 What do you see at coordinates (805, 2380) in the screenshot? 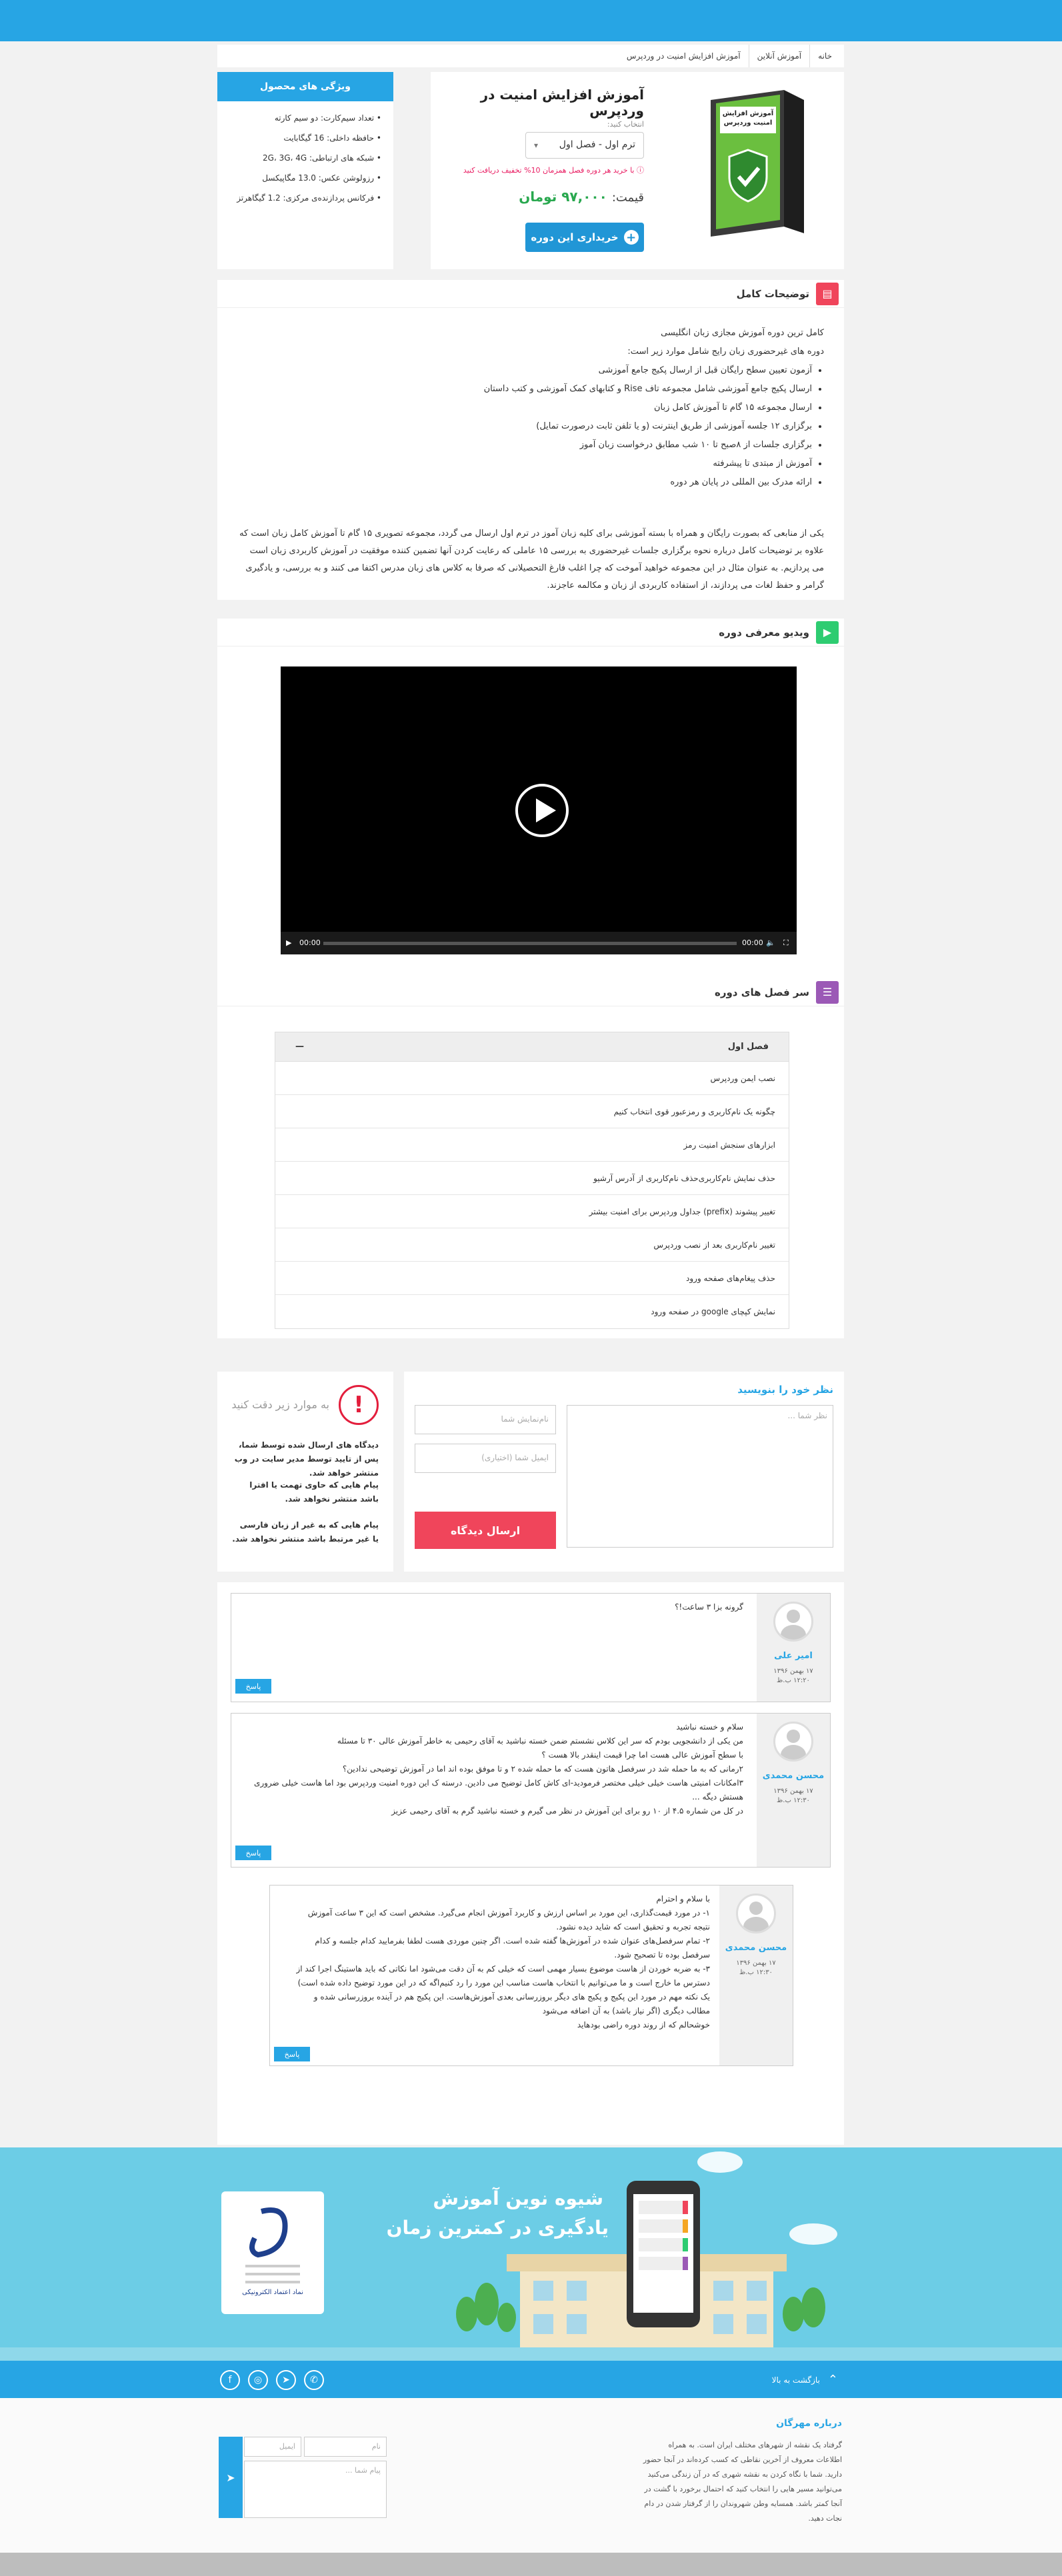
I see `back-to-top-button: ⌃ بازگشت به بالا` at bounding box center [805, 2380].